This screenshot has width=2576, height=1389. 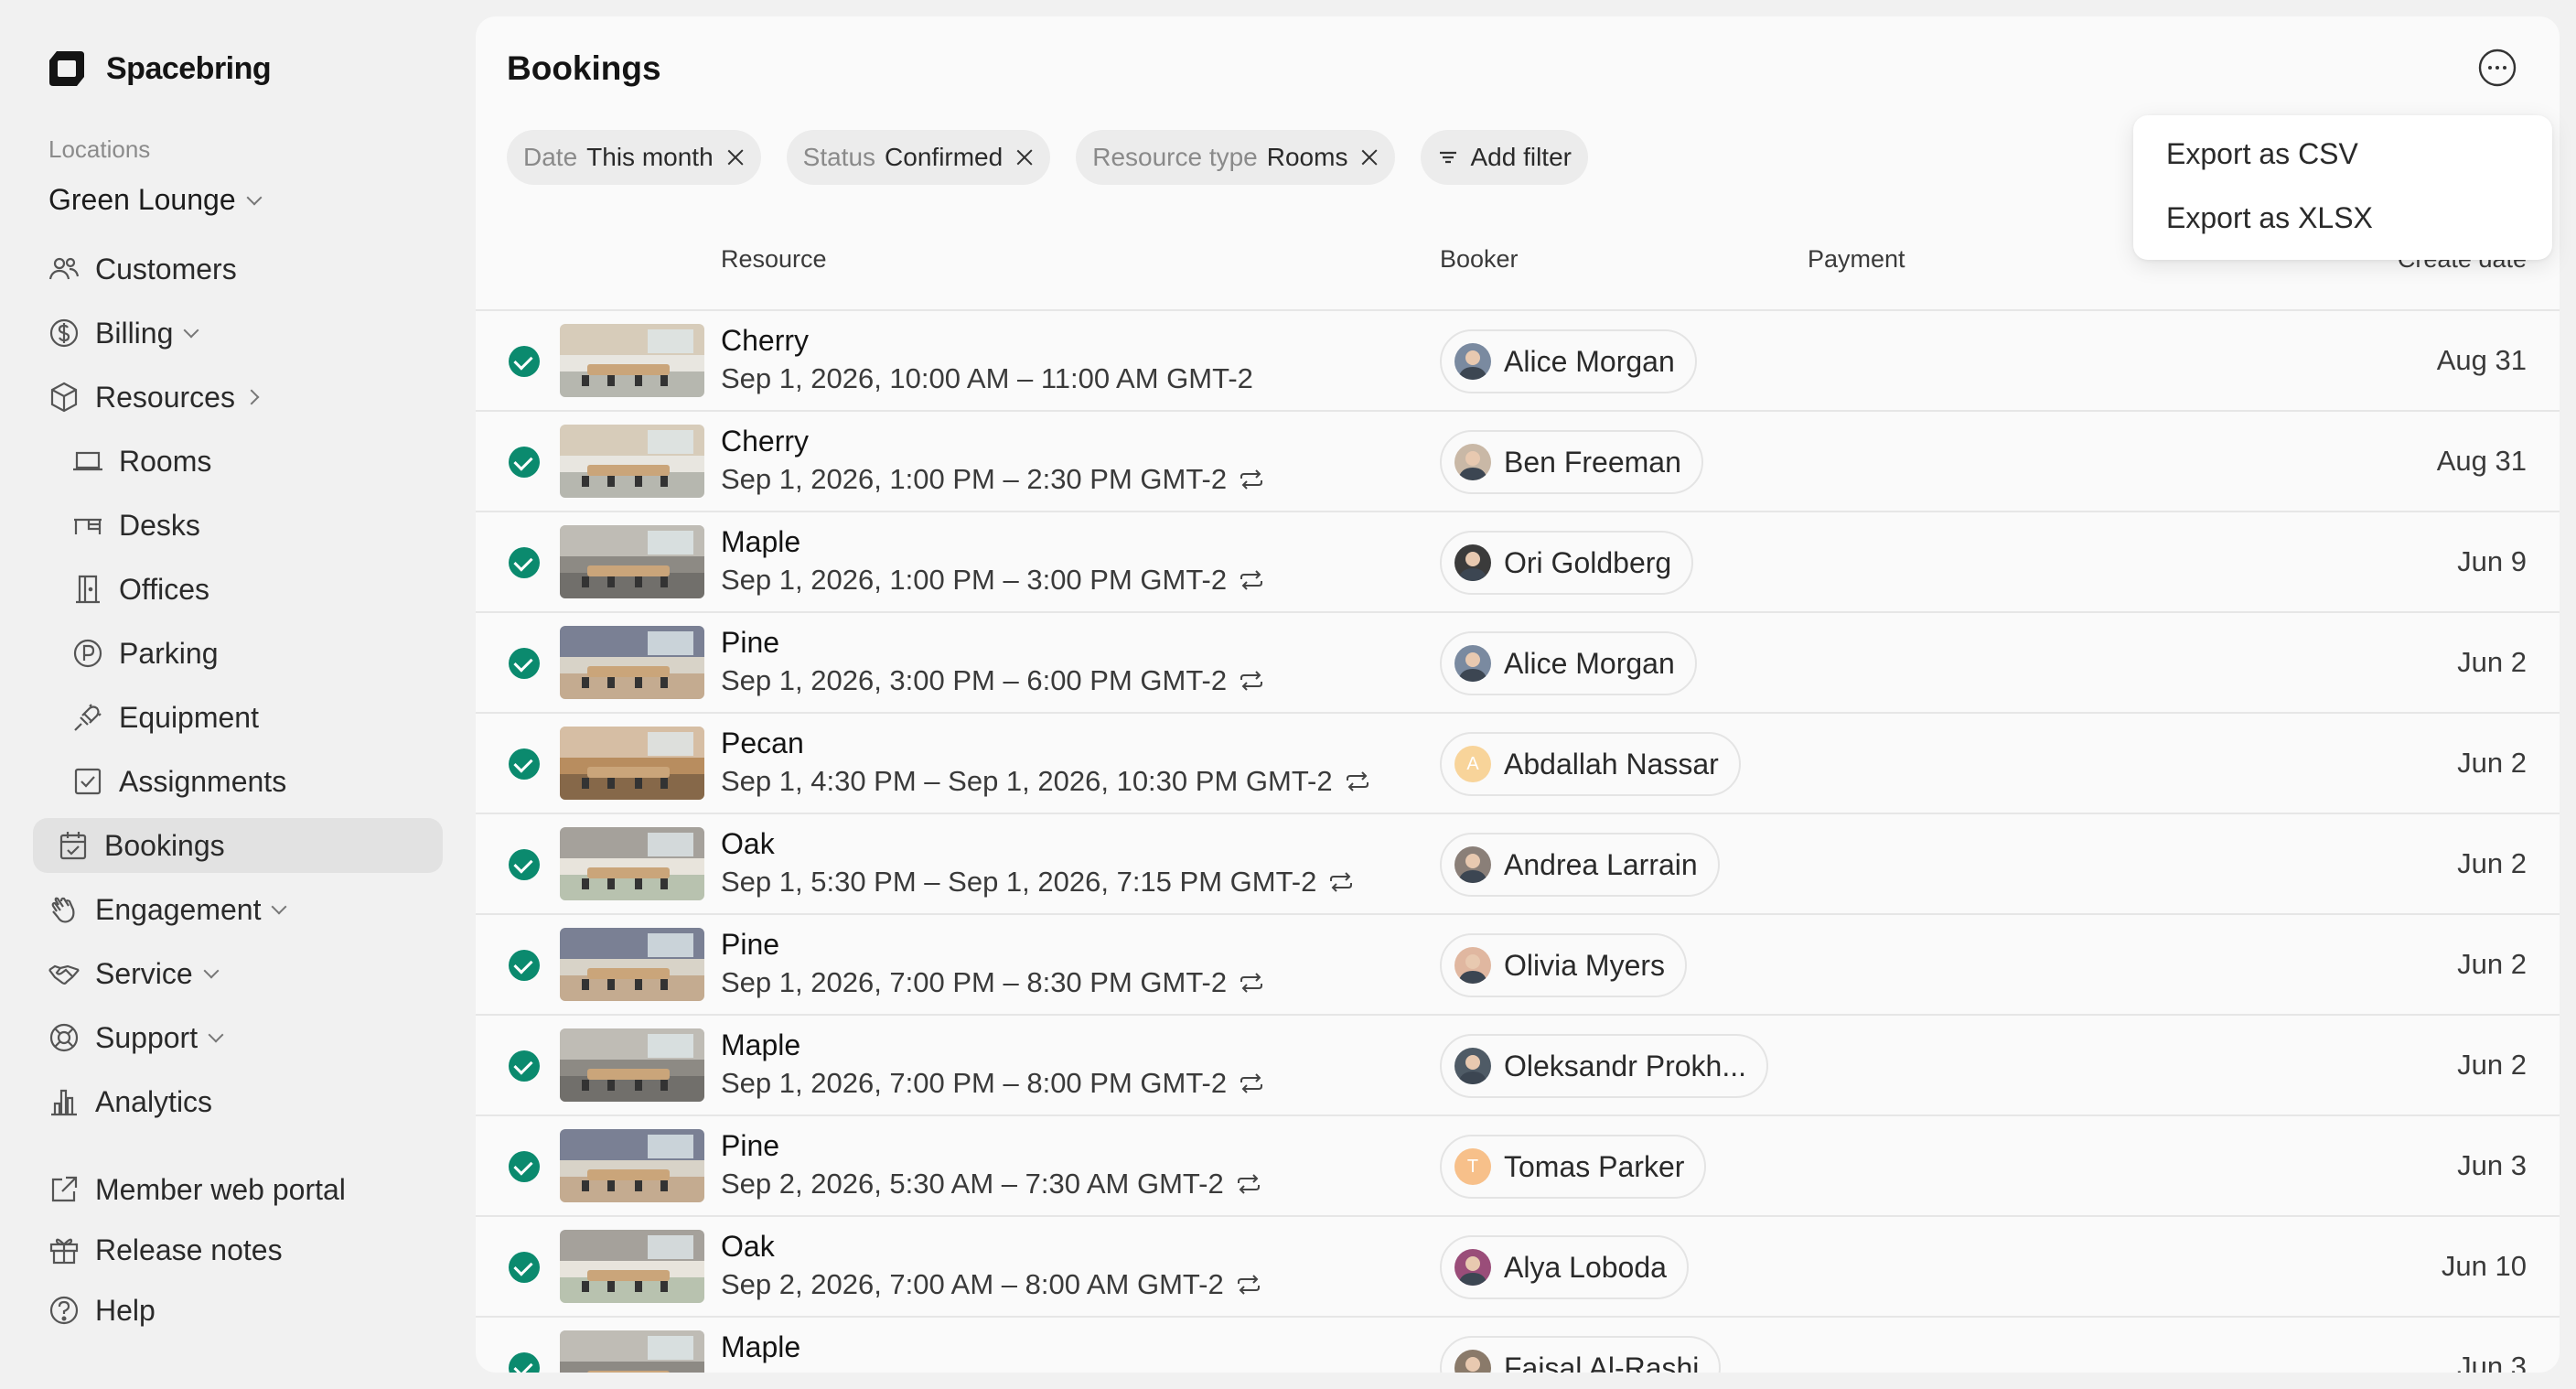 I want to click on help-link: Help, so click(x=95, y=1310).